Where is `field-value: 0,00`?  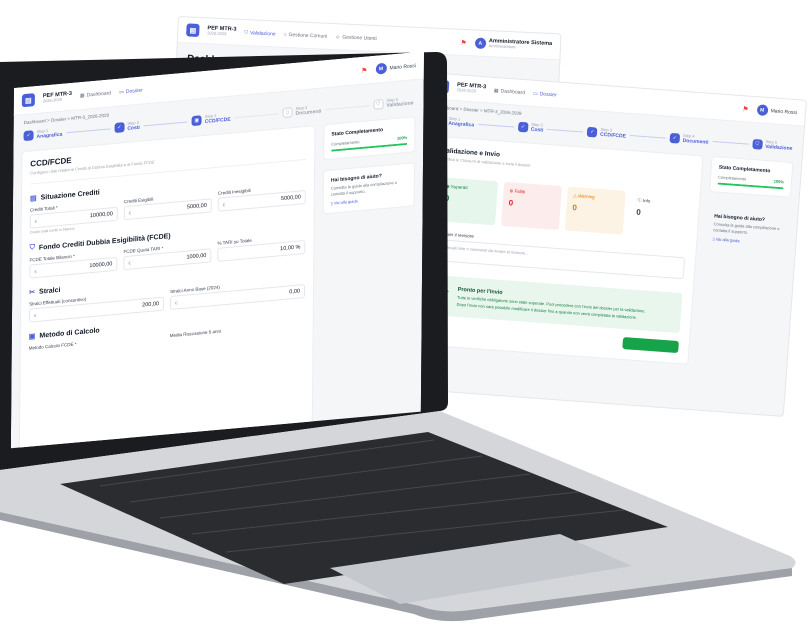 field-value: 0,00 is located at coordinates (295, 292).